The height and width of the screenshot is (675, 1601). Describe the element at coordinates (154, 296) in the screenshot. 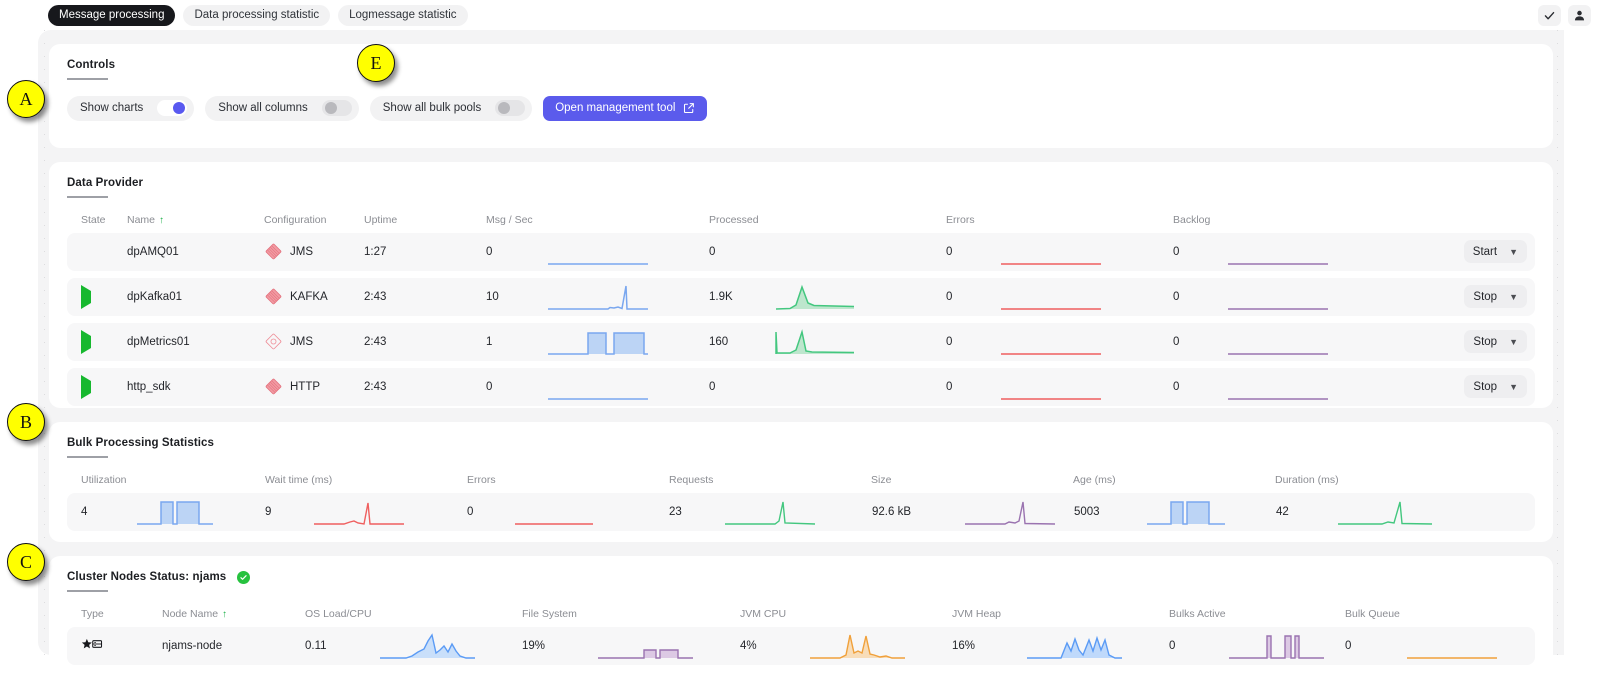

I see `row-name: dpKafka01` at that location.